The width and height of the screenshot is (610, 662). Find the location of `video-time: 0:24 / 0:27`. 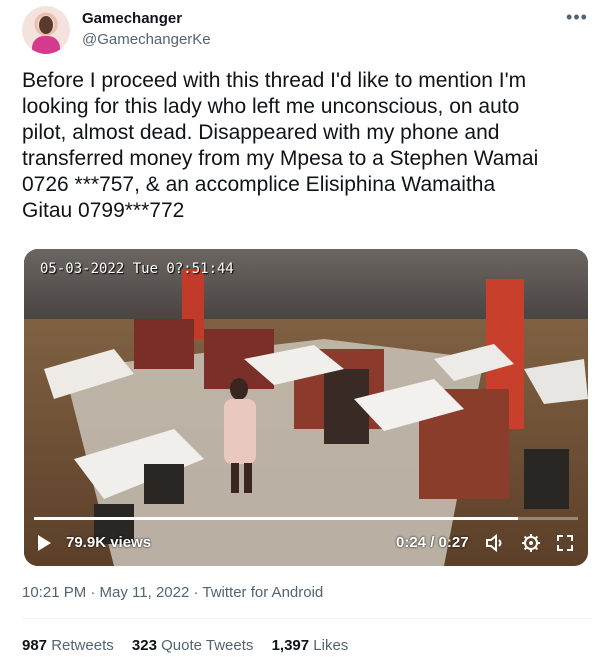

video-time: 0:24 / 0:27 is located at coordinates (432, 542).